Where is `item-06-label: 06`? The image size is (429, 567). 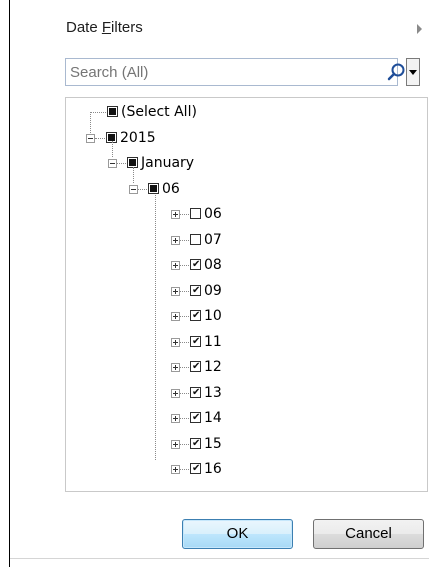
item-06-label: 06 is located at coordinates (213, 214).